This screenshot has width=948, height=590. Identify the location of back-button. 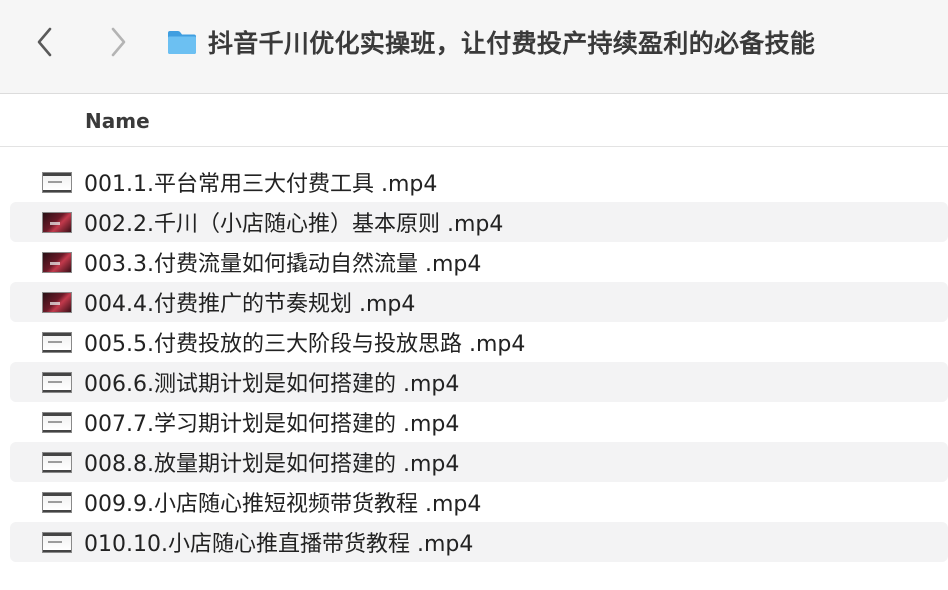
(45, 42).